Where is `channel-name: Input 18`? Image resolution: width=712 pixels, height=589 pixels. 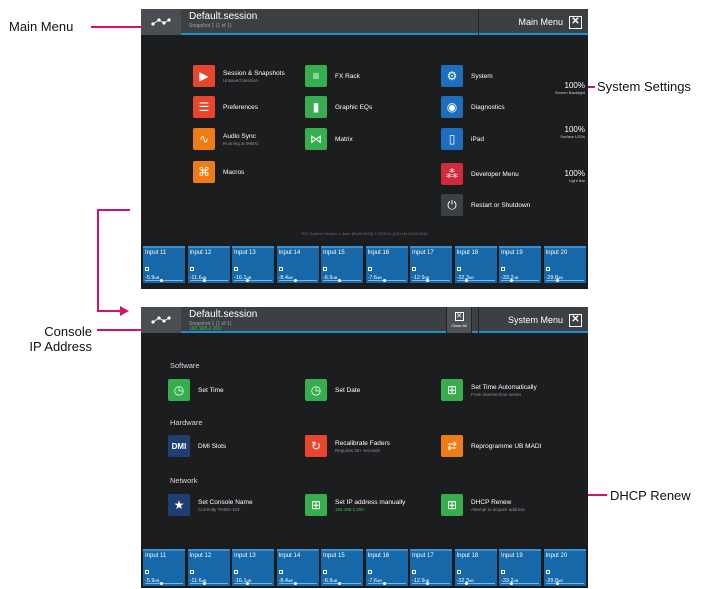 channel-name: Input 18 is located at coordinates (467, 556).